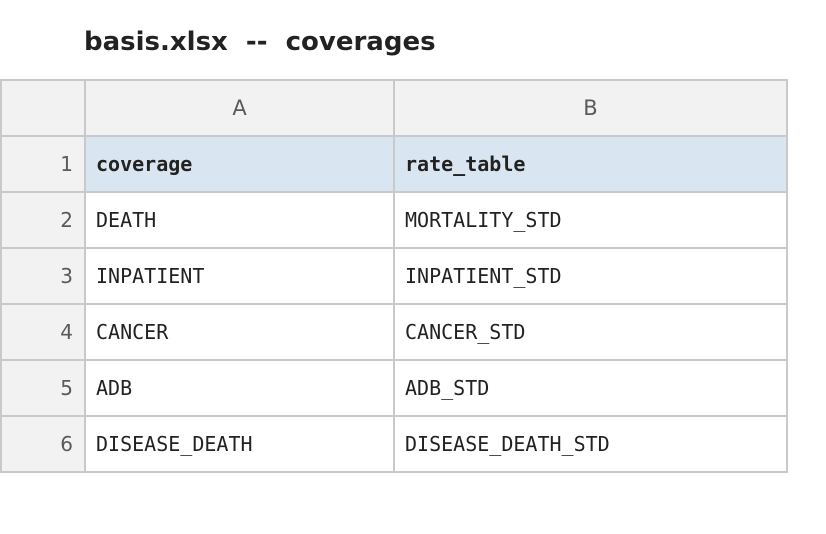 The image size is (826, 534). What do you see at coordinates (239, 108) in the screenshot?
I see `column-header-a: A` at bounding box center [239, 108].